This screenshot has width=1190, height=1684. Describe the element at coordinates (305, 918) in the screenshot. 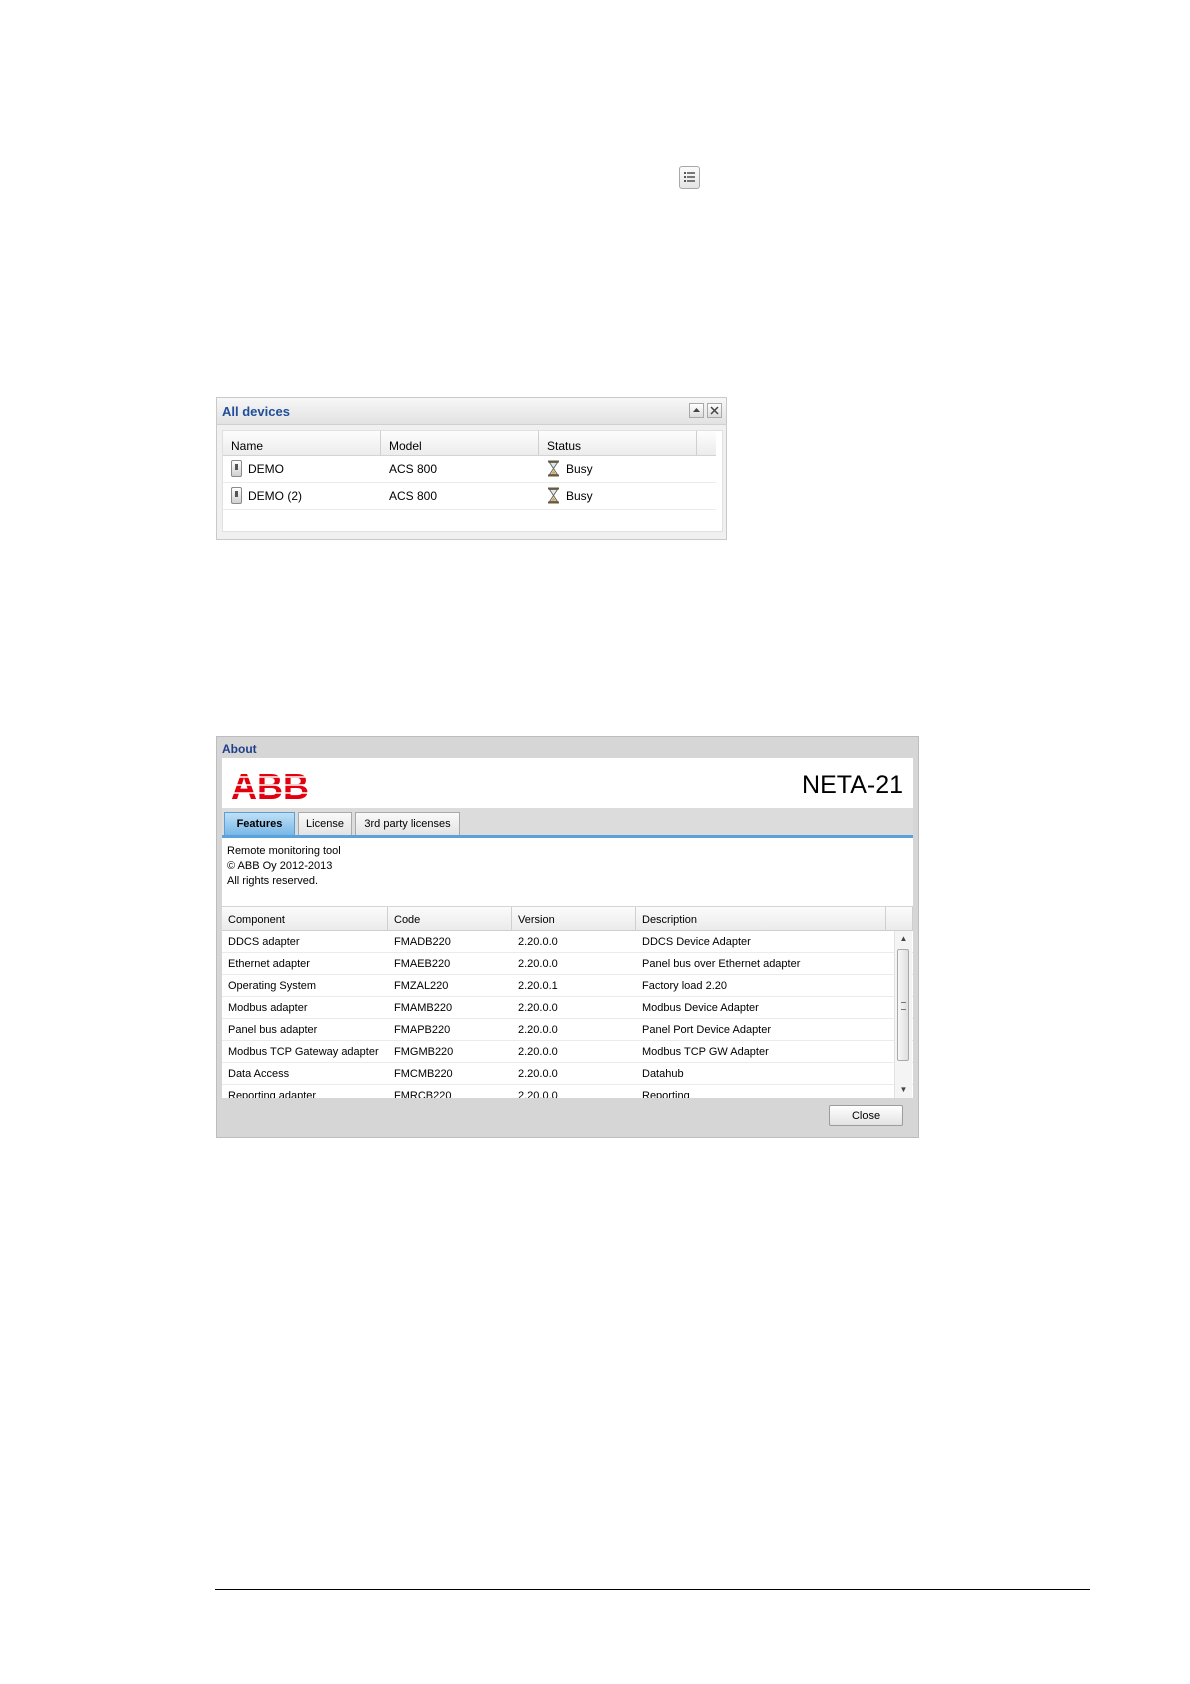

I see `column-header-component: Component` at that location.